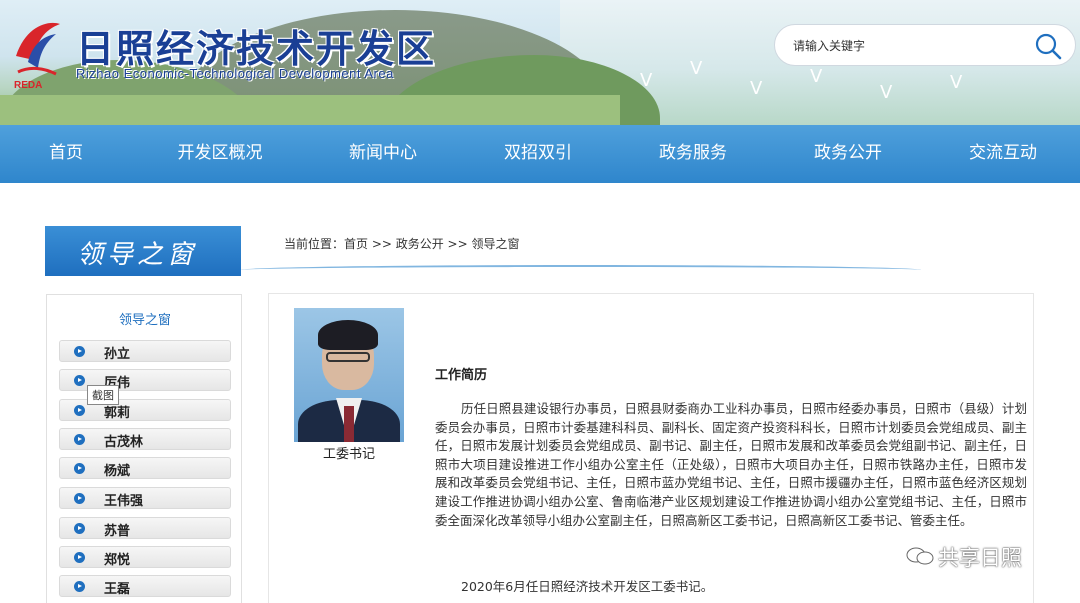  Describe the element at coordinates (348, 454) in the screenshot. I see `profile-position: 工委书记` at that location.